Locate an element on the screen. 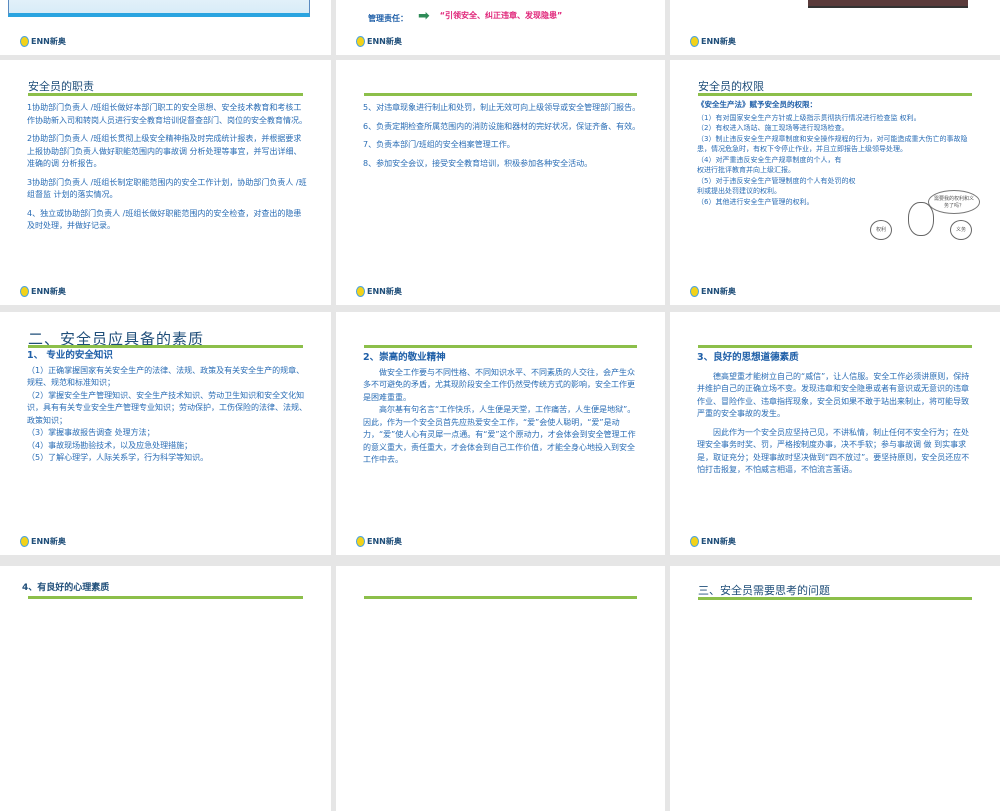  list-item: （4）事故现场勘验技术，以及应急处理措施； is located at coordinates (110, 445).